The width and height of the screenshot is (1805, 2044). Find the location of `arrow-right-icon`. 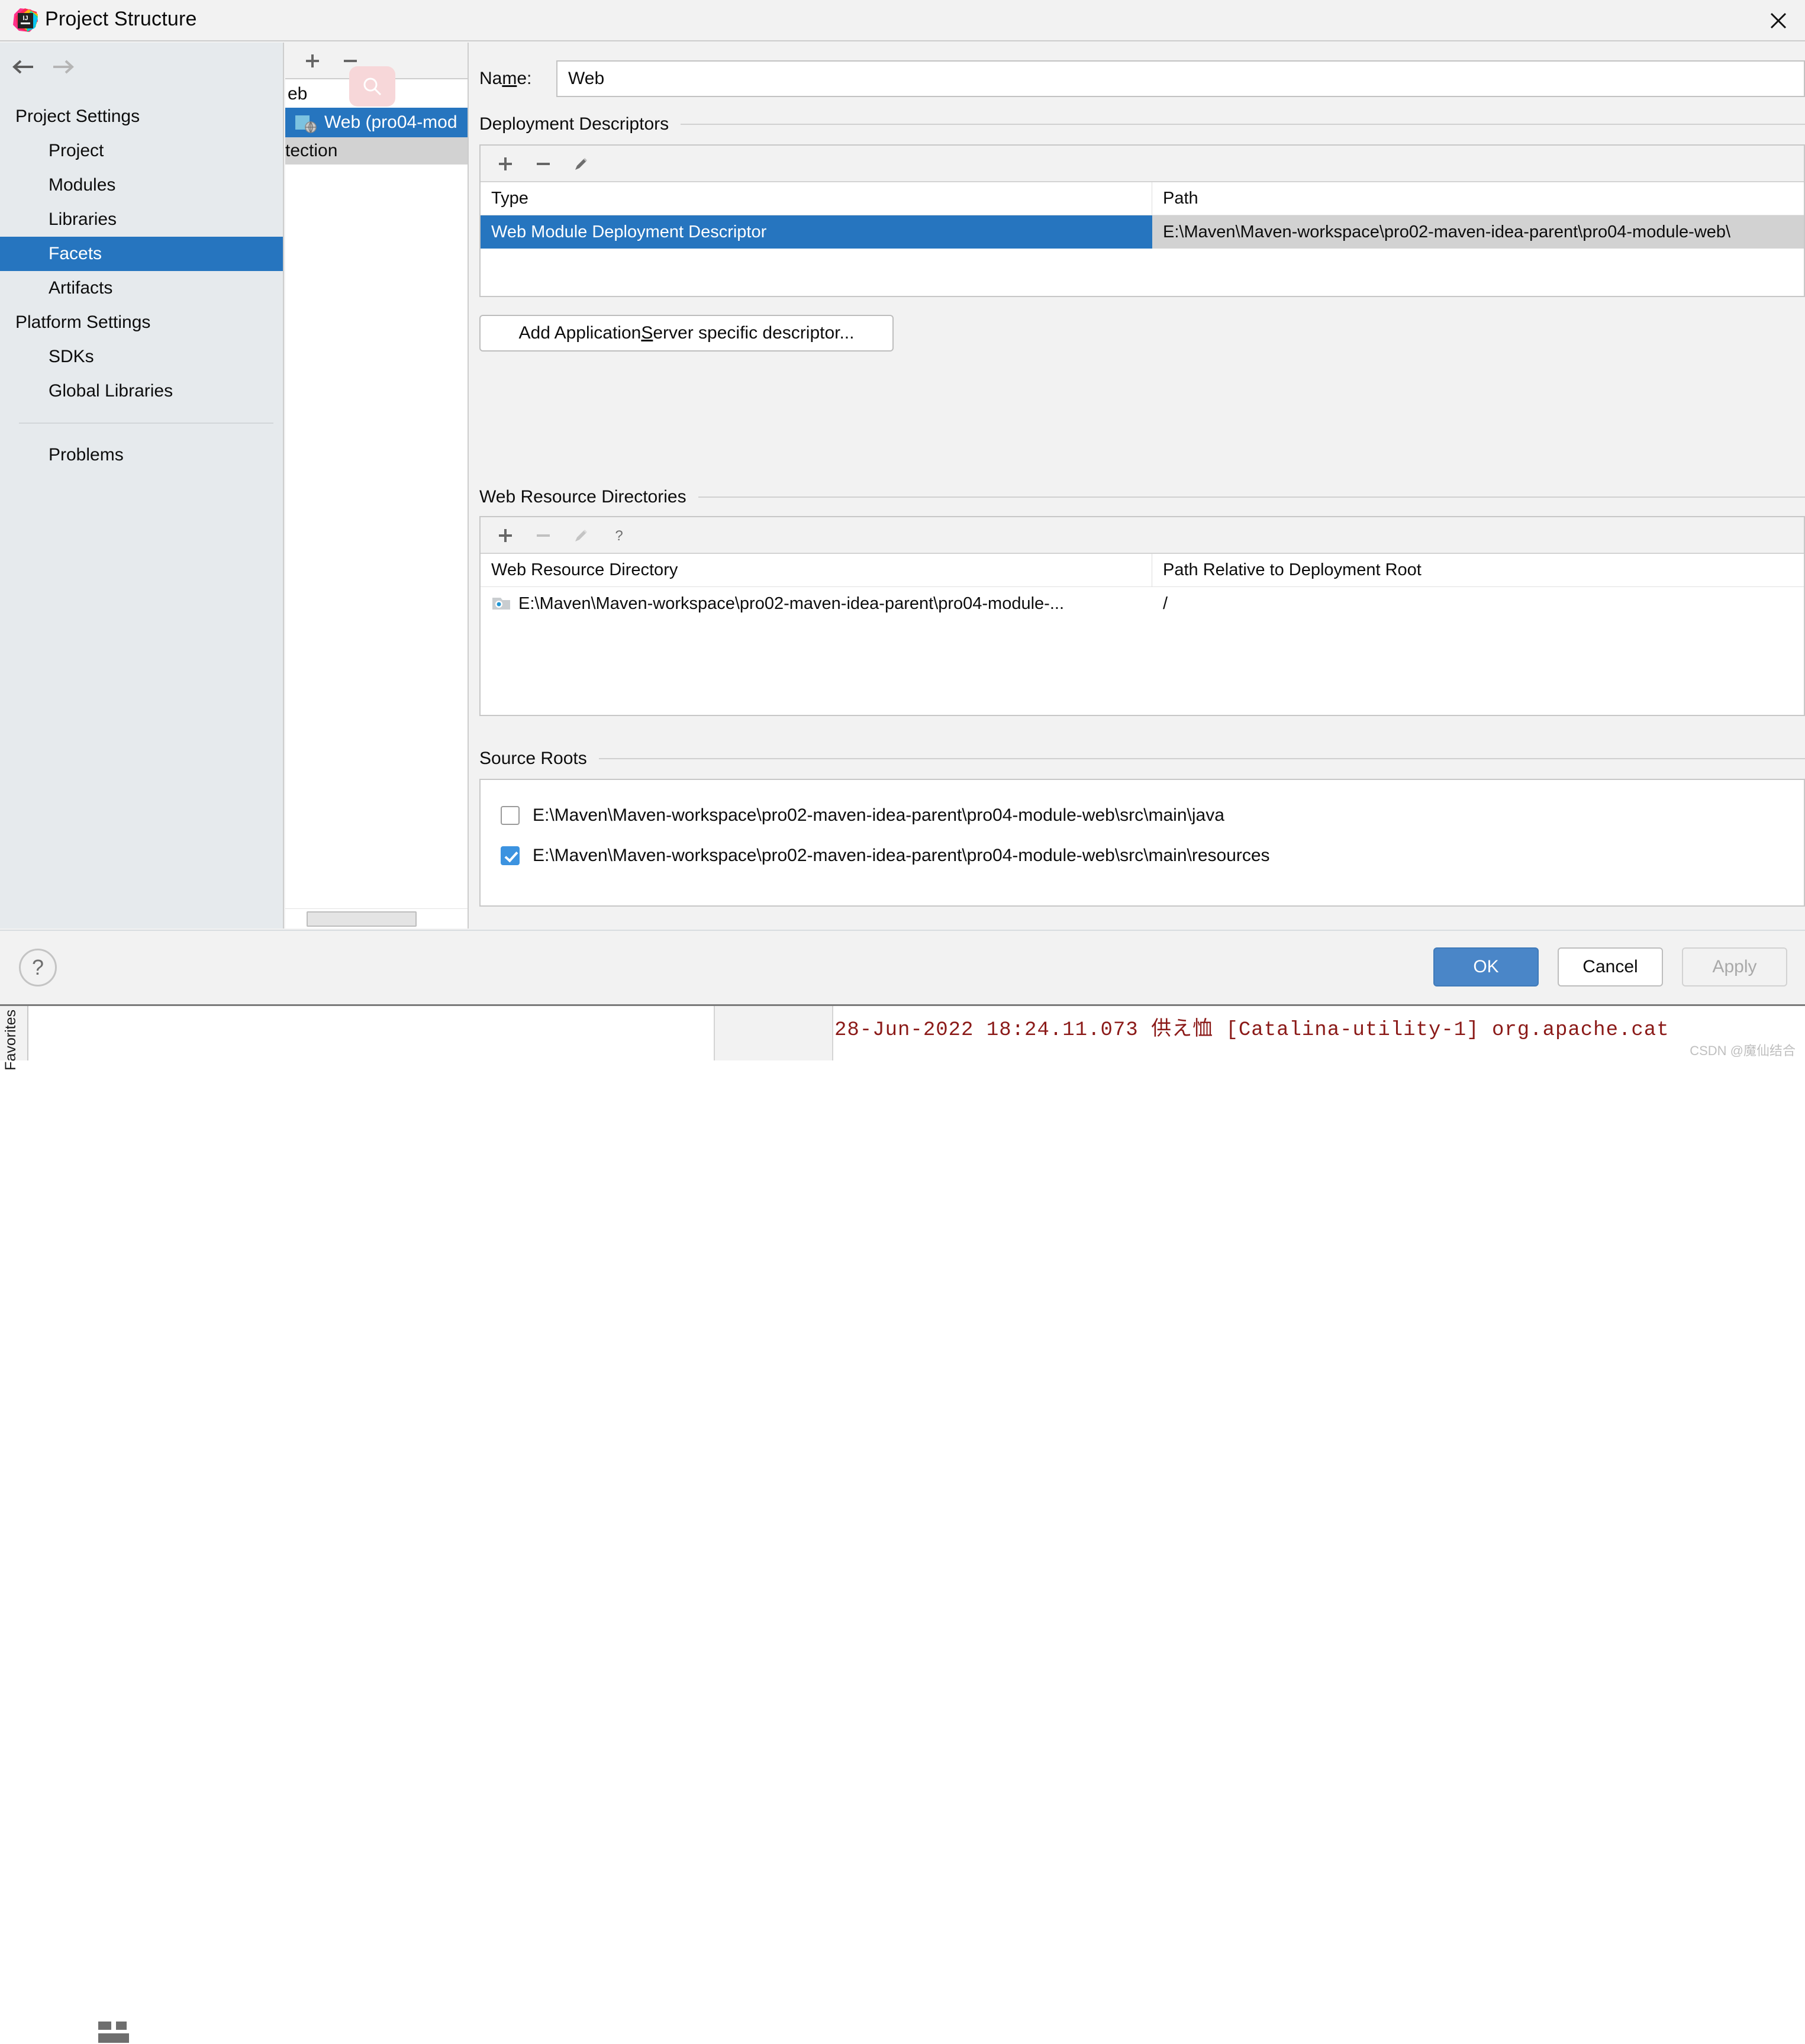

arrow-right-icon is located at coordinates (62, 66).